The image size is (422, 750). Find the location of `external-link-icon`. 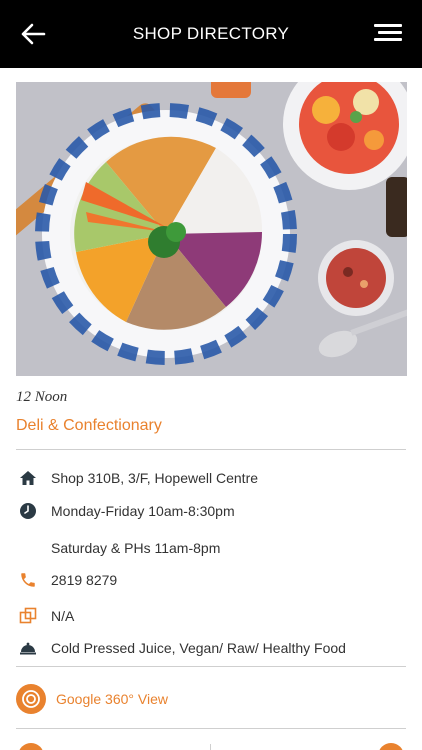

external-link-icon is located at coordinates (28, 616).